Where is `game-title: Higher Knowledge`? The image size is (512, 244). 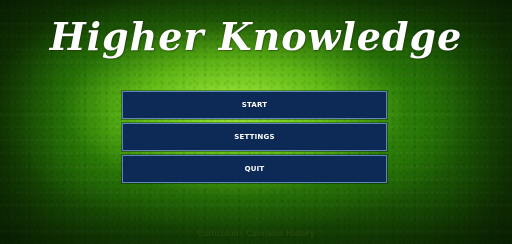
game-title: Higher Knowledge is located at coordinates (256, 36).